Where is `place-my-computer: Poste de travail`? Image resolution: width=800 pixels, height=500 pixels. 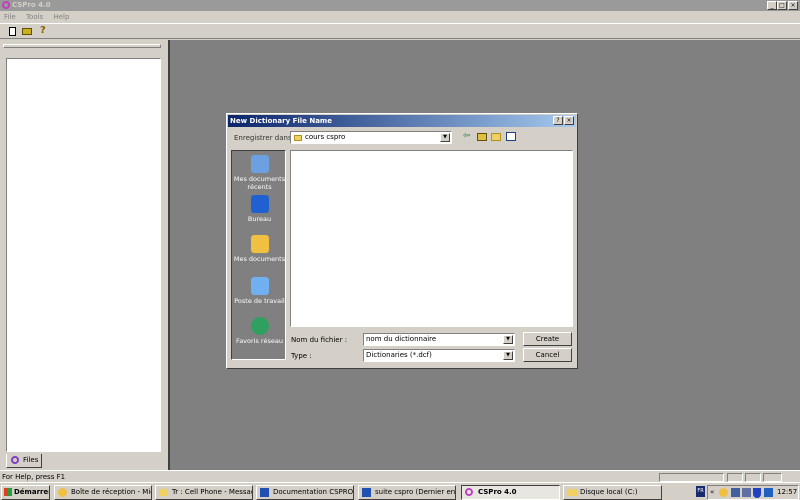 place-my-computer: Poste de travail is located at coordinates (259, 291).